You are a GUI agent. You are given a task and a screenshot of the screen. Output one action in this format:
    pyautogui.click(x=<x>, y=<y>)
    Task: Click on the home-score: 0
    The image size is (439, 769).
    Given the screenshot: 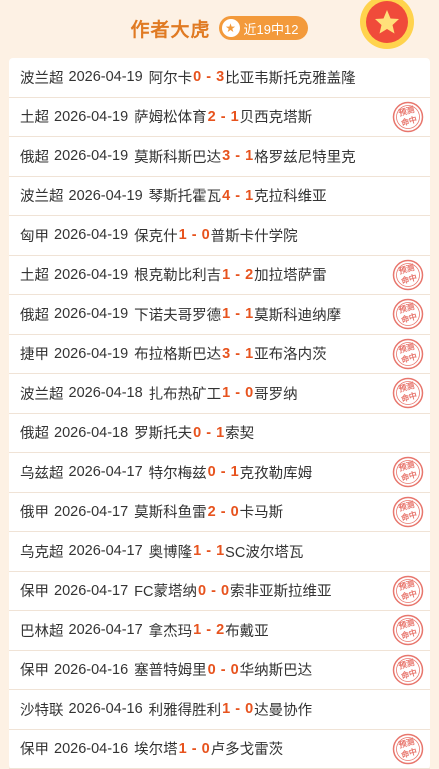 What is the action you would take?
    pyautogui.click(x=197, y=433)
    